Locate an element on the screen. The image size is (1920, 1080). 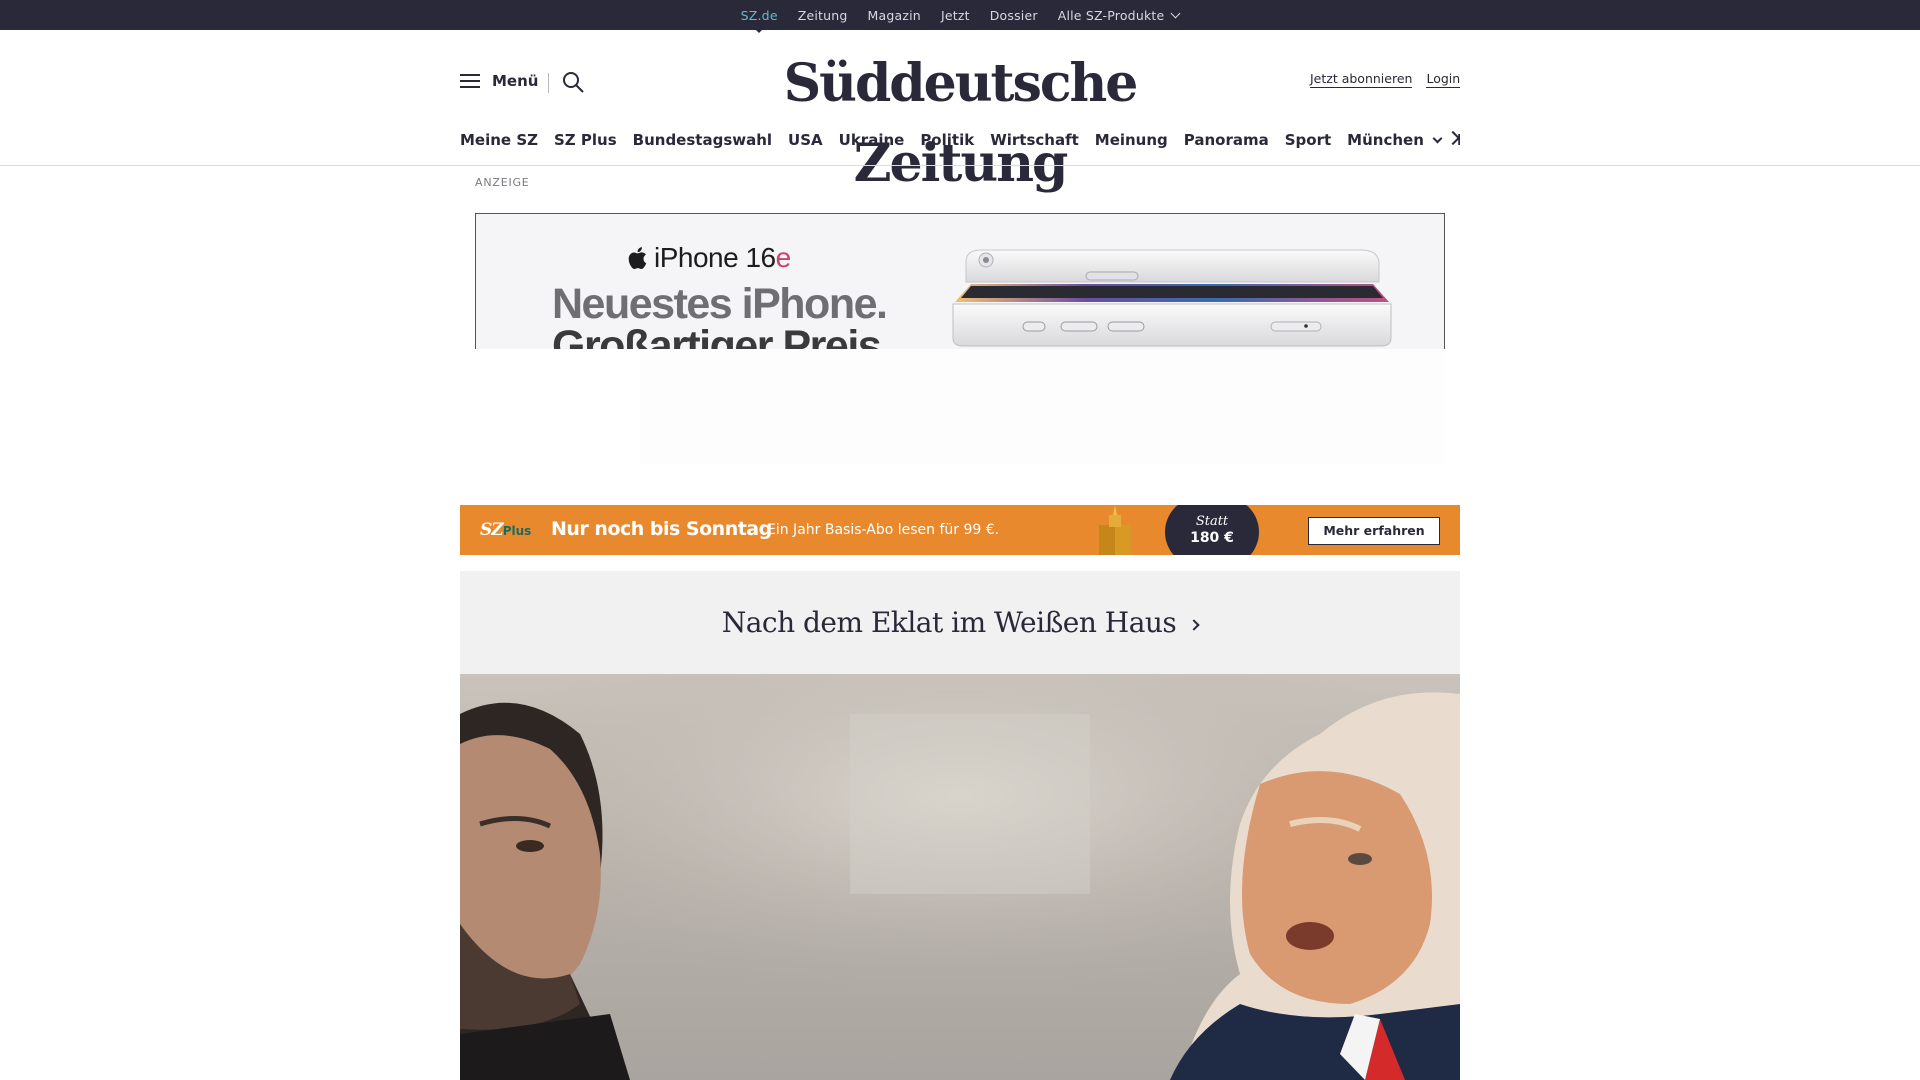
hamburger-icon is located at coordinates (470, 81).